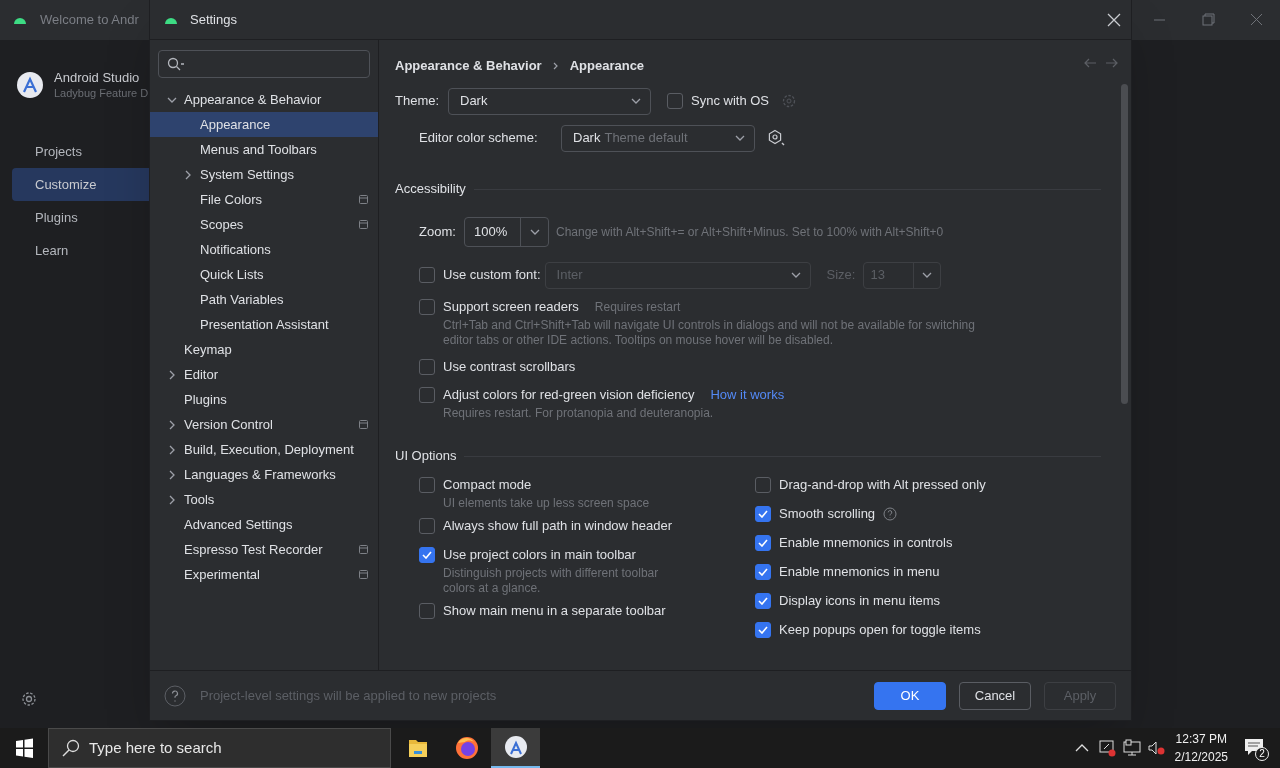 The image size is (1280, 768). I want to click on network-status-icon, so click(1107, 748).